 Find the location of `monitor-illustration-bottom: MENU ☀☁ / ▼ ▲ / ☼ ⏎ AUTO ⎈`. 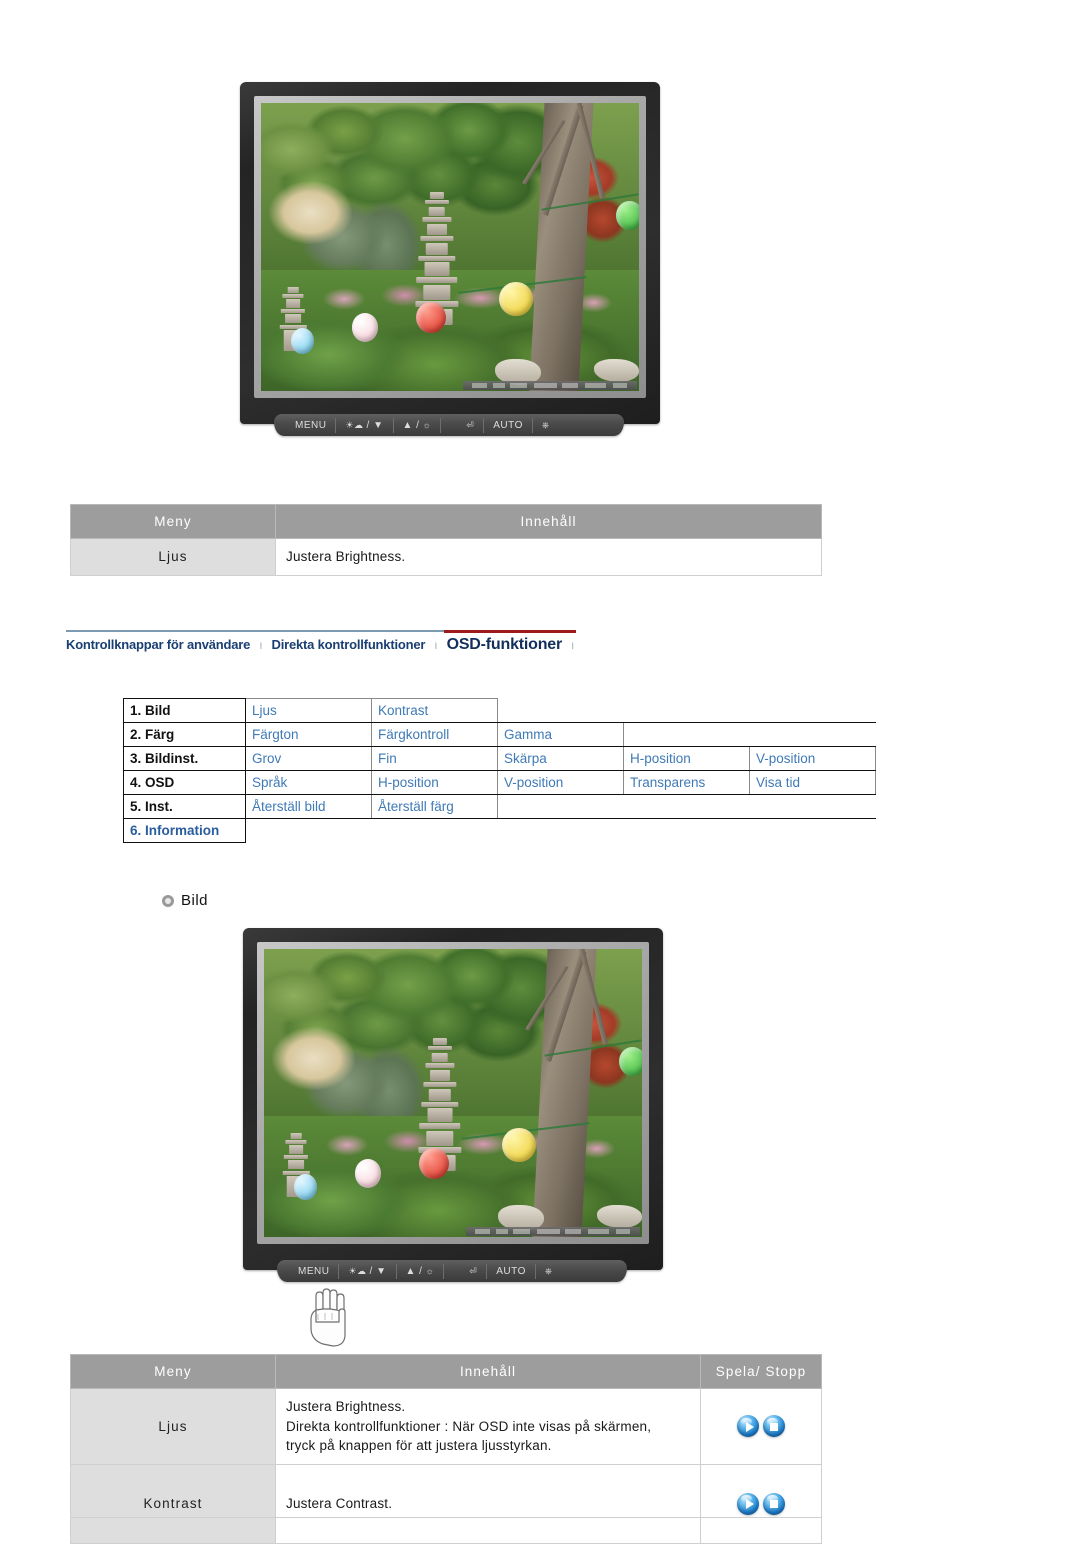

monitor-illustration-bottom: MENU ☀☁ / ▼ ▲ / ☼ ⏎ AUTO ⎈ is located at coordinates (453, 1137).